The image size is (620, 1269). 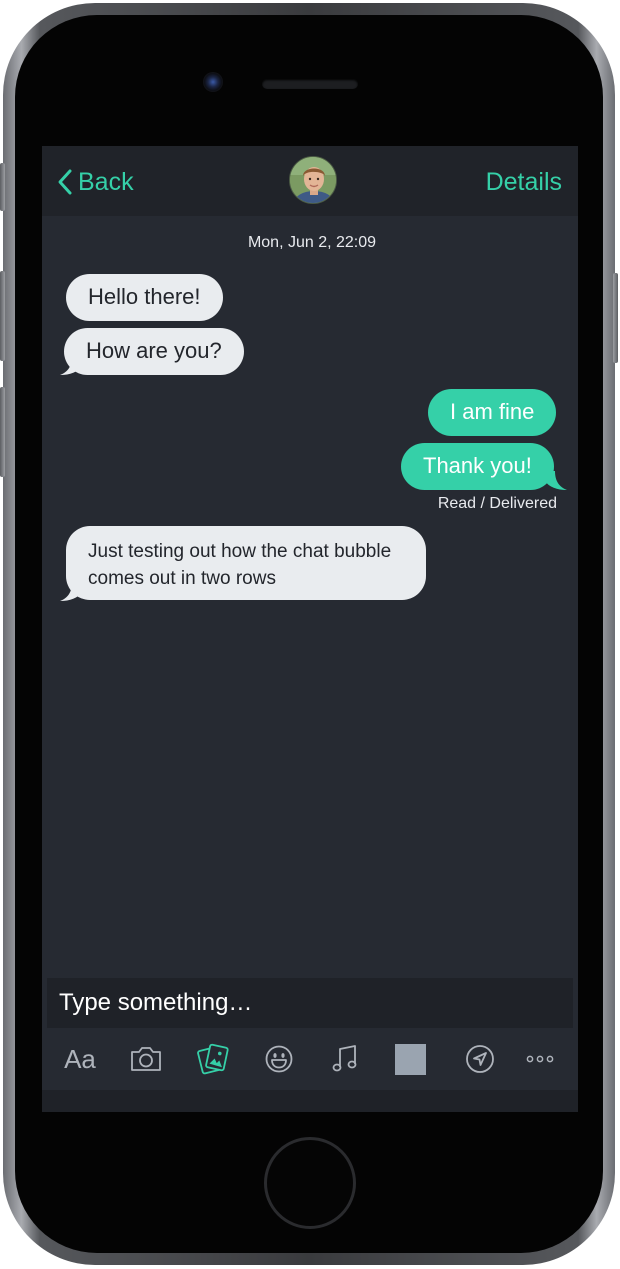 What do you see at coordinates (540, 1059) in the screenshot?
I see `more-icon` at bounding box center [540, 1059].